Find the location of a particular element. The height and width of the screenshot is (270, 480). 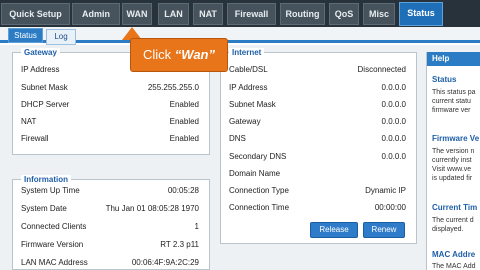

help-line: The version n is located at coordinates (453, 151).